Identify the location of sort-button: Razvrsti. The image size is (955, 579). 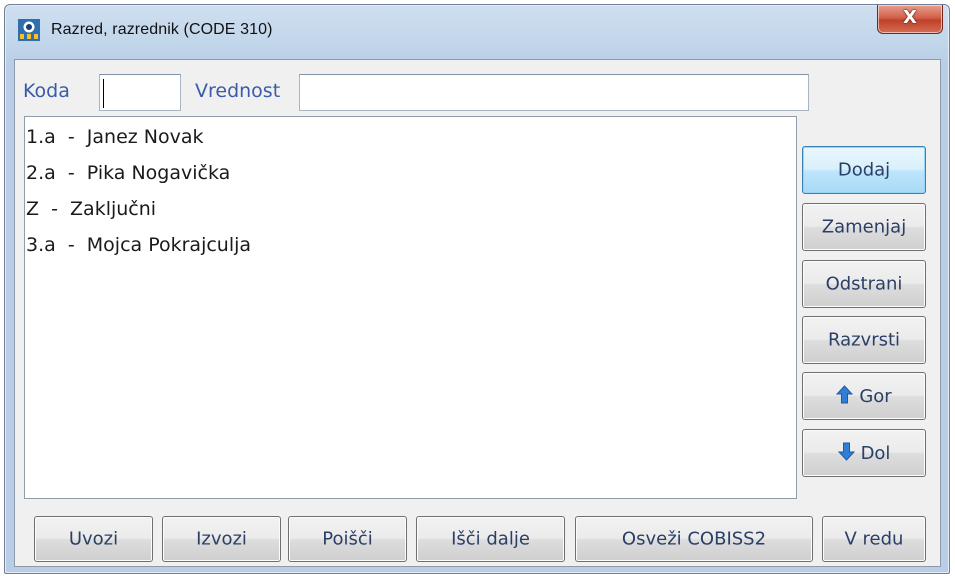
(864, 340).